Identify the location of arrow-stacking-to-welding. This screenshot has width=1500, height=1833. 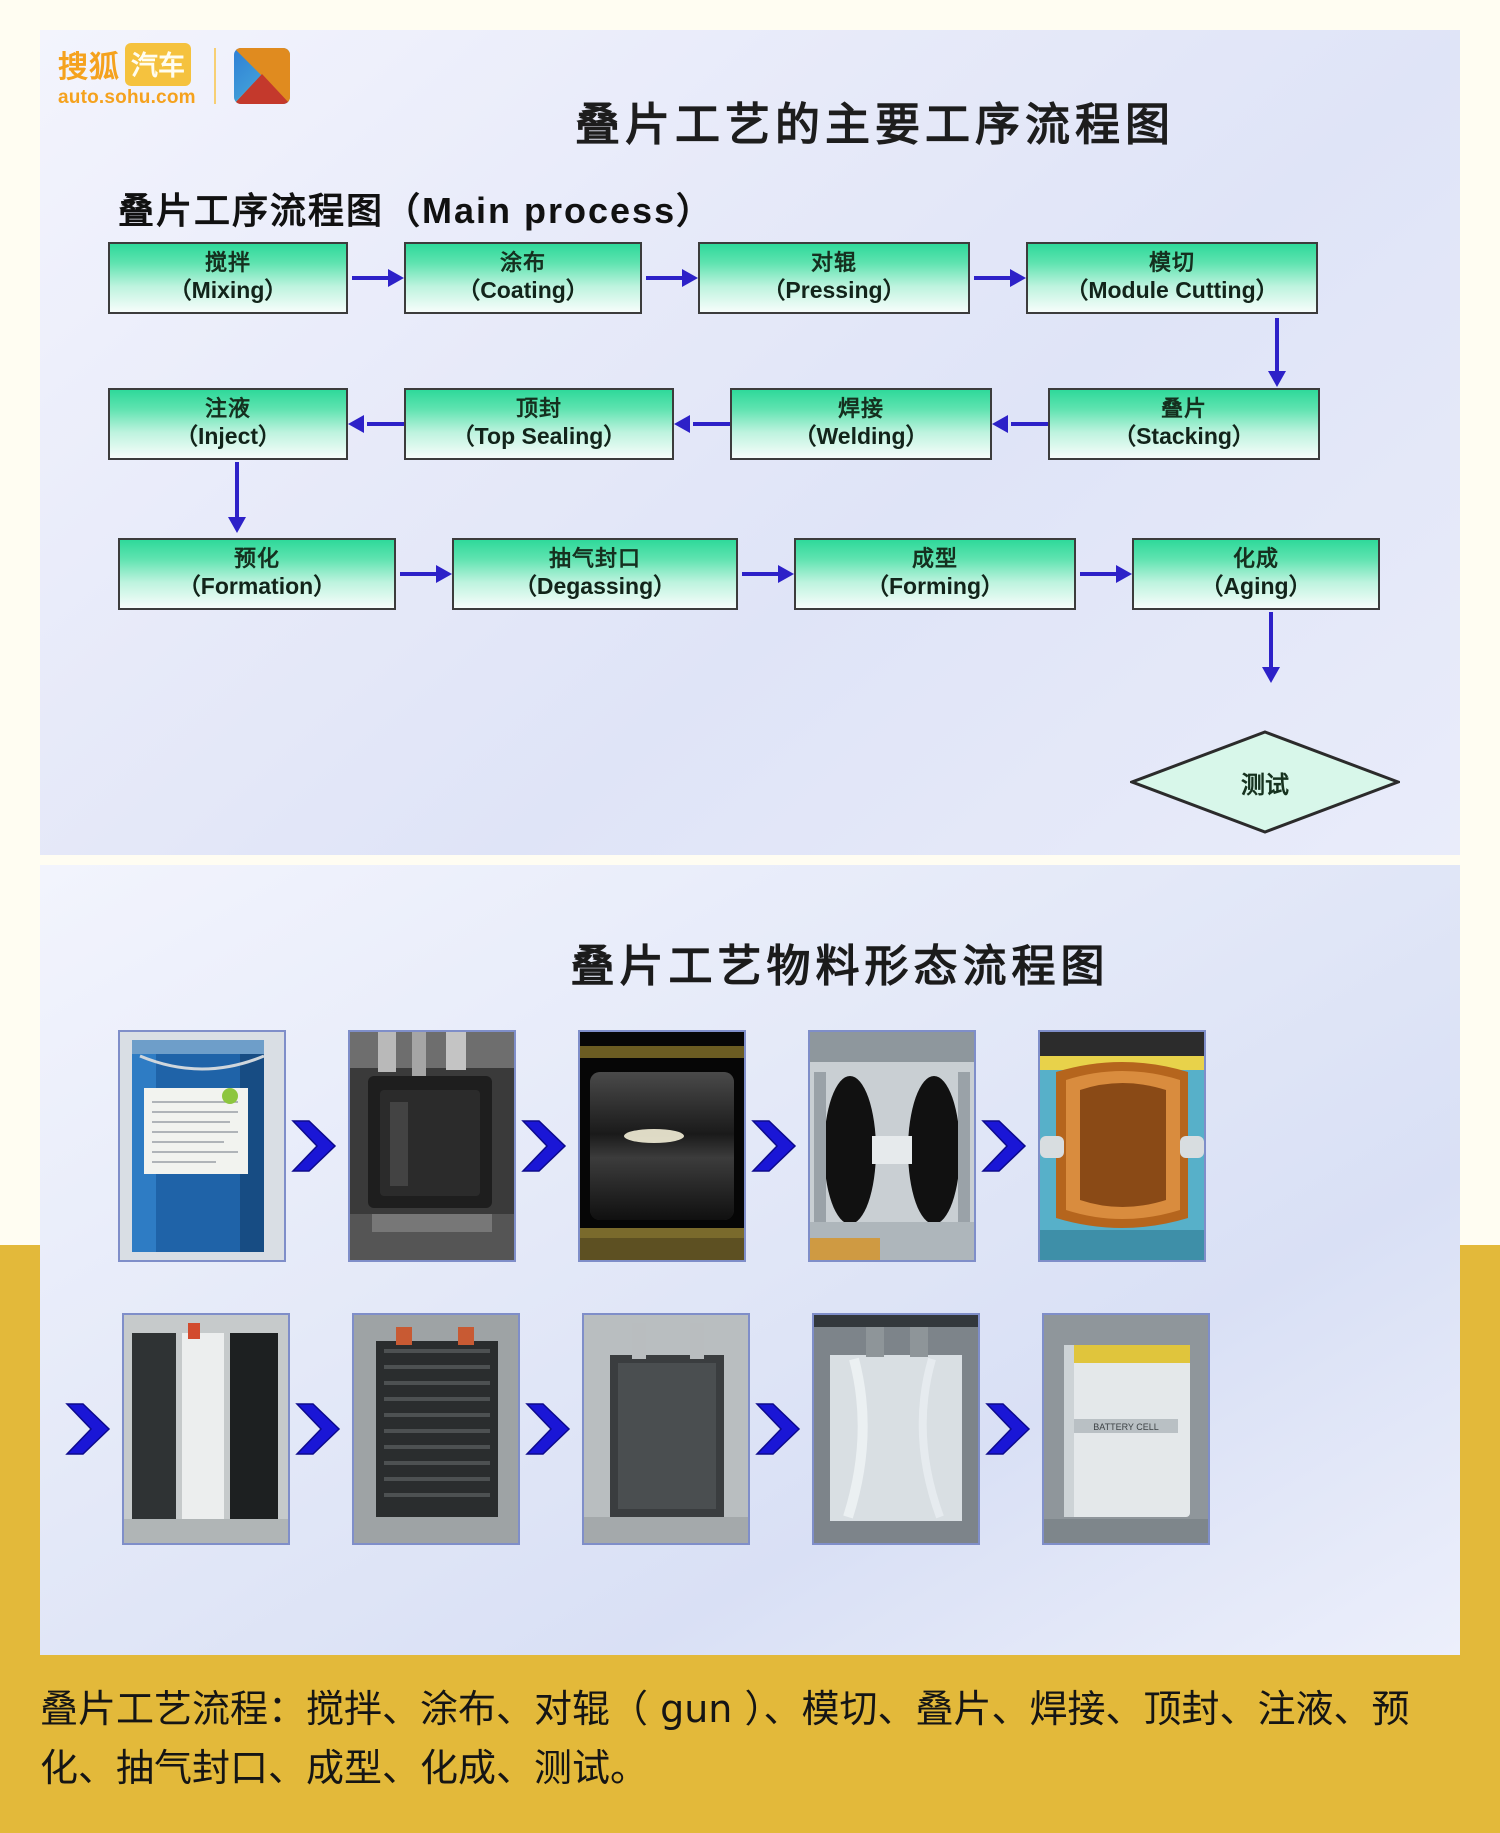
(1020, 424).